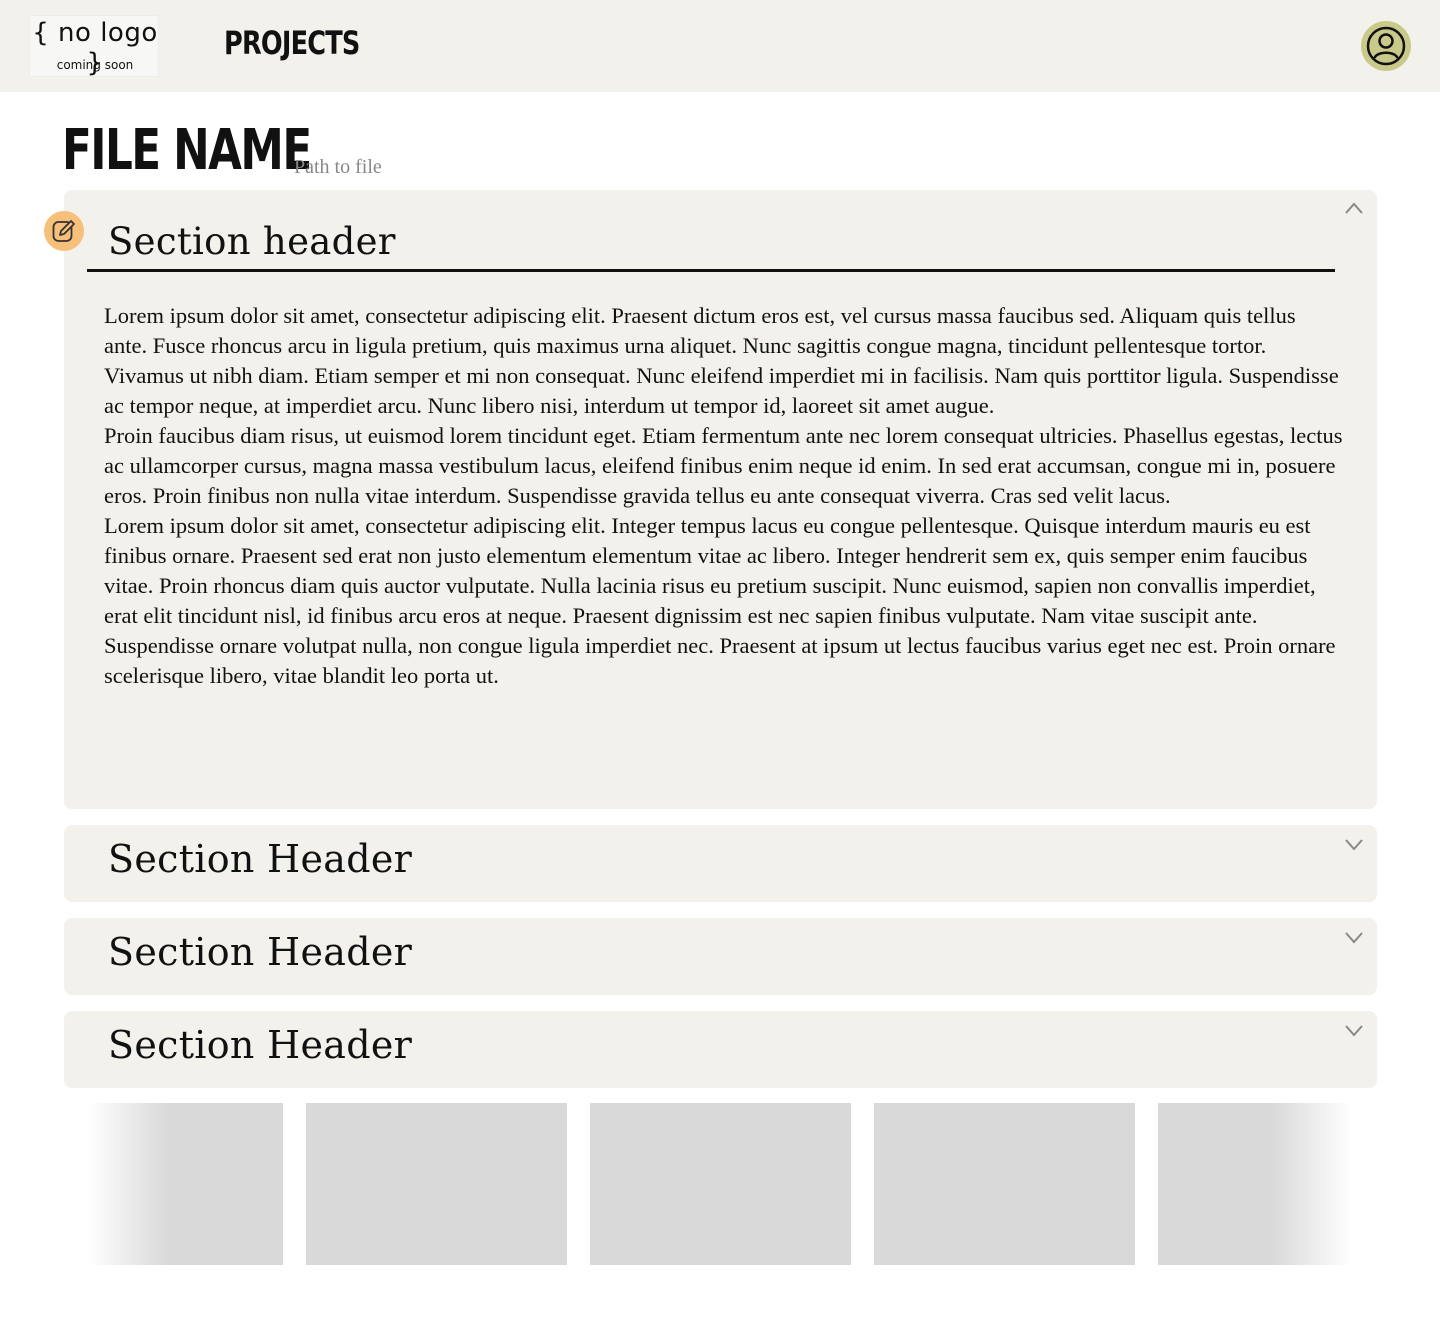 This screenshot has width=1440, height=1318. I want to click on pencil-edit-icon, so click(63, 231).